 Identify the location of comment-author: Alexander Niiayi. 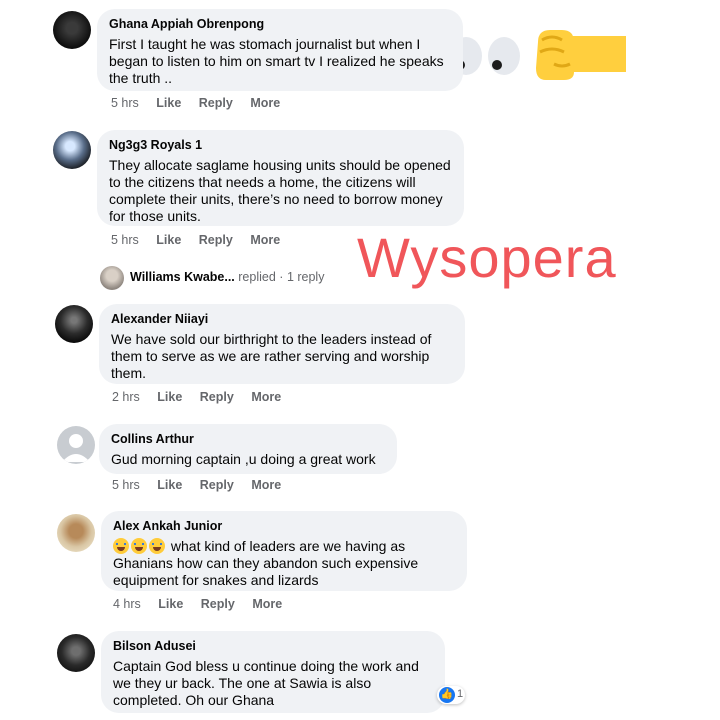
(282, 319).